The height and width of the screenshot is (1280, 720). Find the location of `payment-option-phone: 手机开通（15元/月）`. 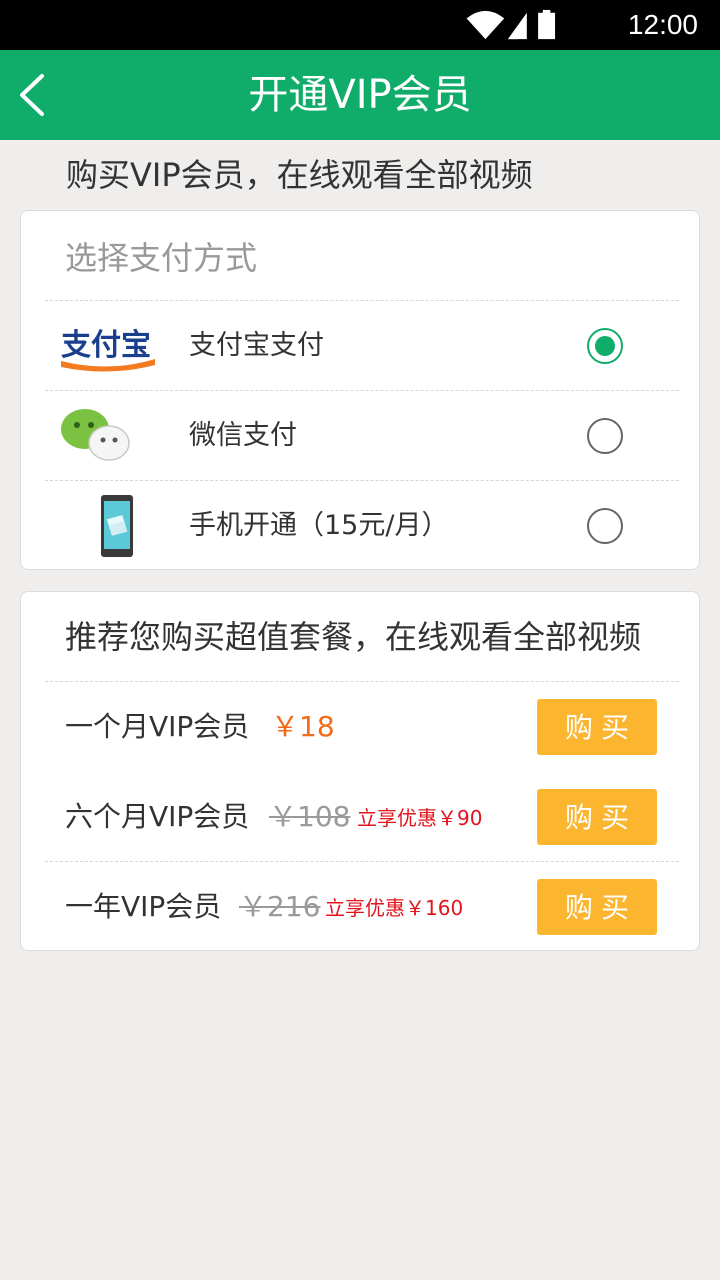

payment-option-phone: 手机开通（15元/月） is located at coordinates (360, 526).